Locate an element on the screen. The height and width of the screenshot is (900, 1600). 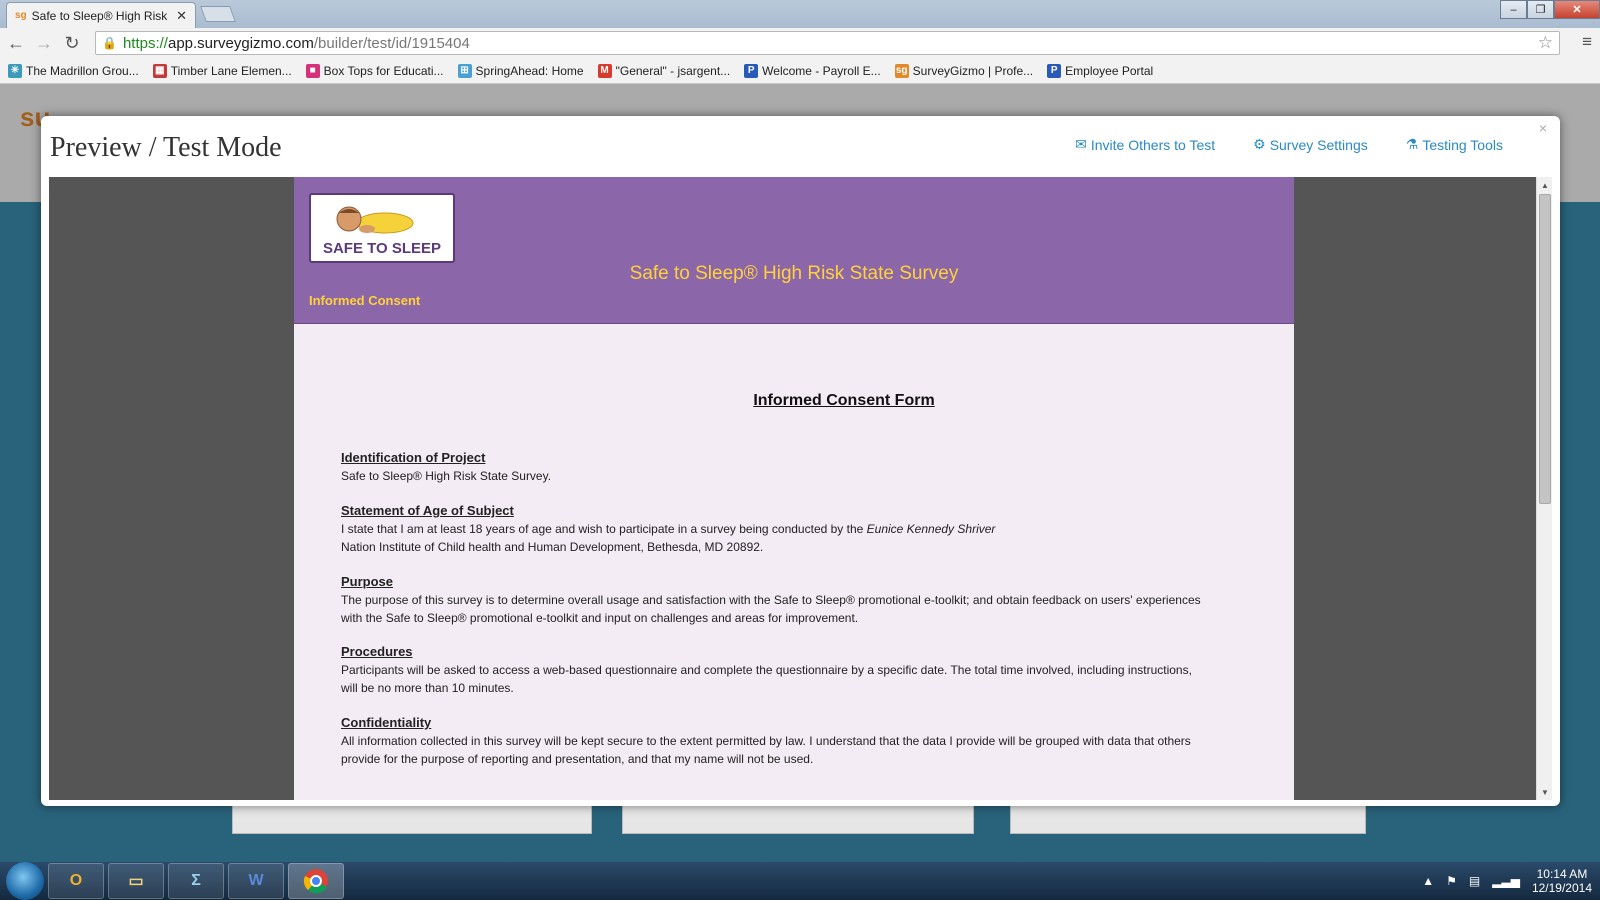
browser-tab: sg Safe to Sleep® High Risk ✕ is located at coordinates (101, 15).